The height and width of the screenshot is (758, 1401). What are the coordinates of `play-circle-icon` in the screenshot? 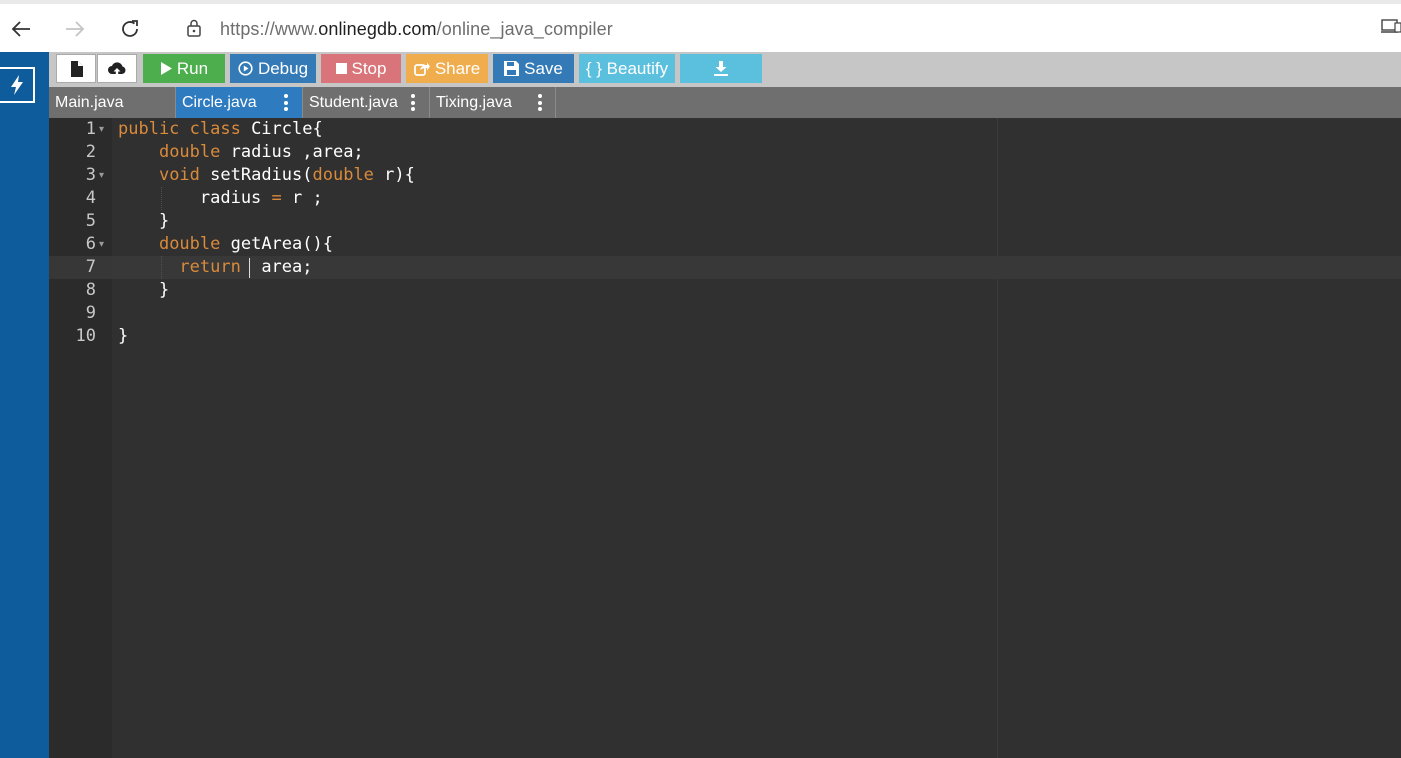 It's located at (245, 68).